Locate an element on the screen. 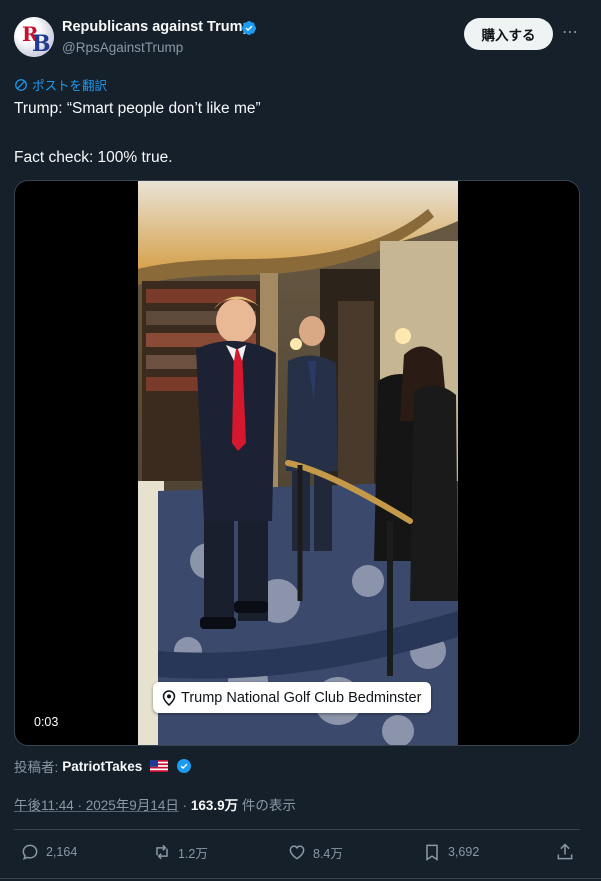 The width and height of the screenshot is (601, 881). poster-attribution: 投稿者: PatriotTakes is located at coordinates (103, 766).